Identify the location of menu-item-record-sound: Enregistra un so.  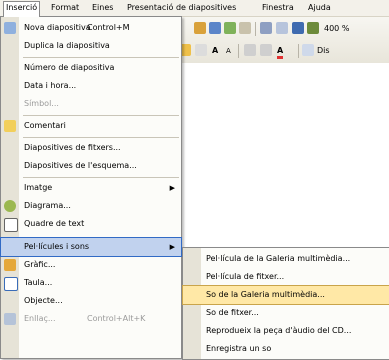
(286, 349).